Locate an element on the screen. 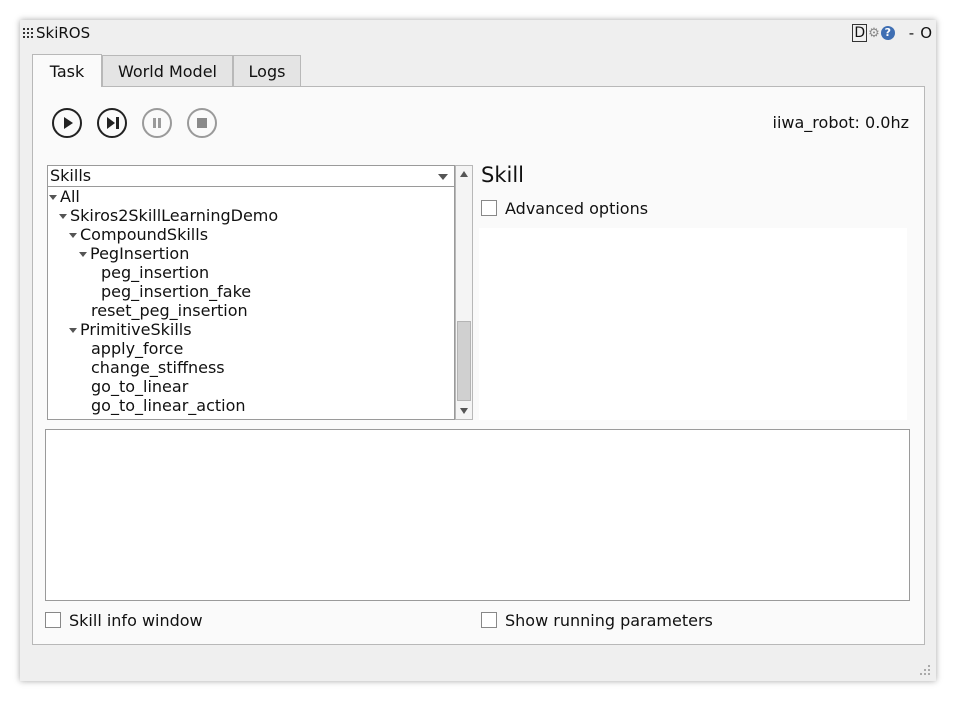 The width and height of the screenshot is (956, 701). pause-button is located at coordinates (157, 123).